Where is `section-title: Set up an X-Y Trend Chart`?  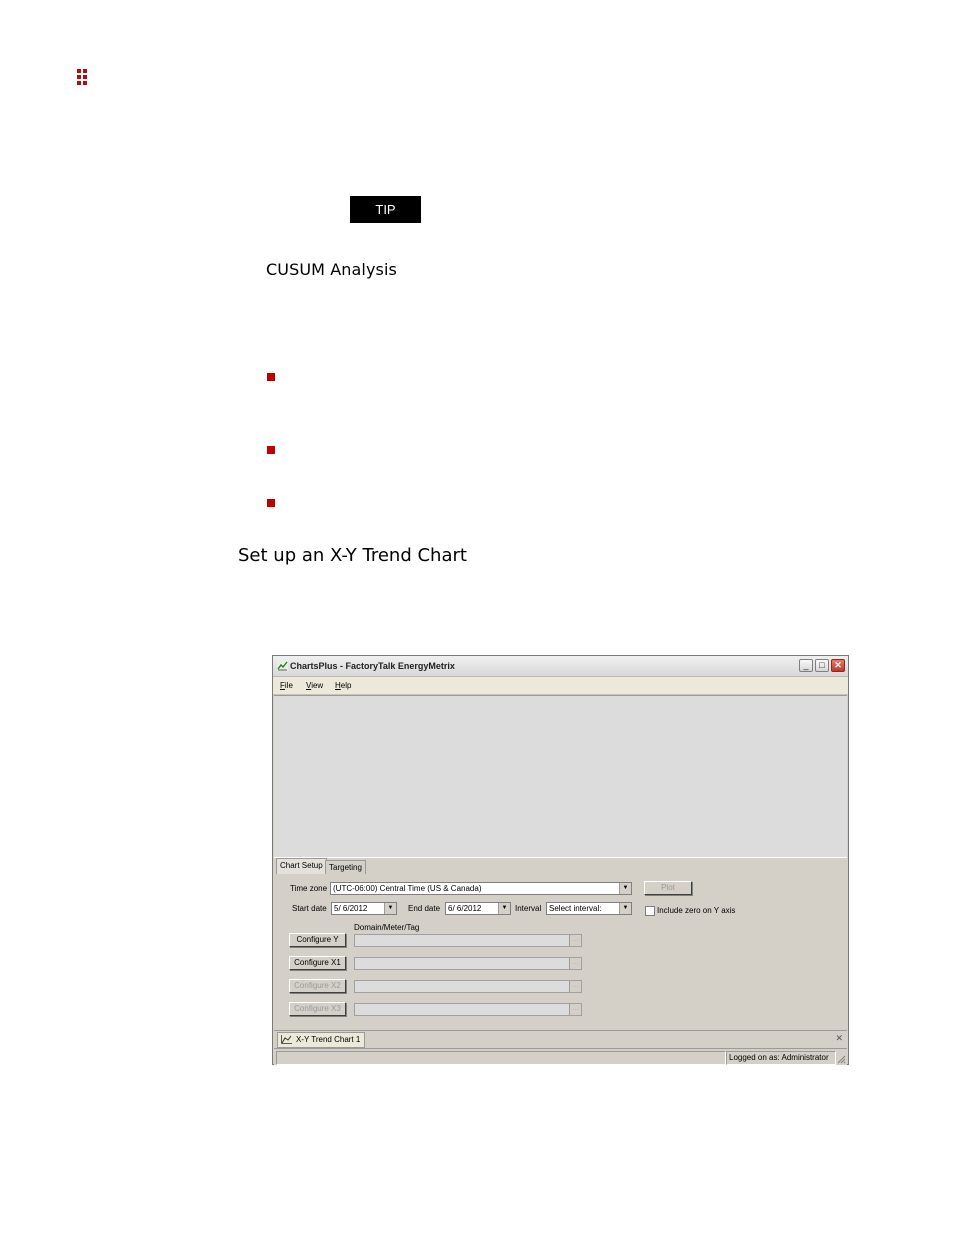
section-title: Set up an X-Y Trend Chart is located at coordinates (352, 555).